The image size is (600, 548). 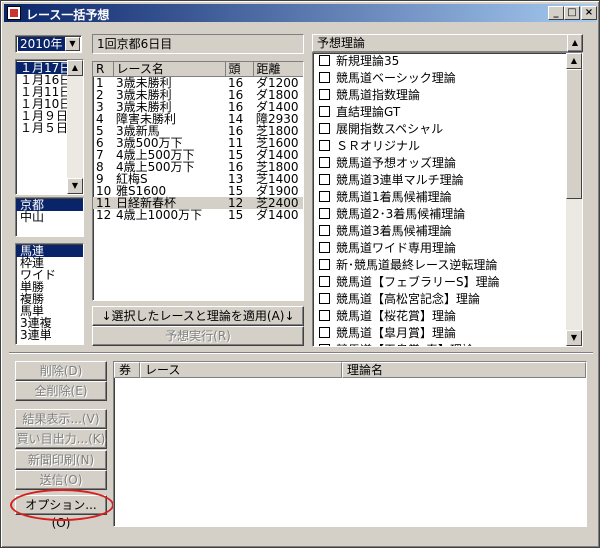 What do you see at coordinates (169, 202) in the screenshot?
I see `race-cell: 日経新春杯` at bounding box center [169, 202].